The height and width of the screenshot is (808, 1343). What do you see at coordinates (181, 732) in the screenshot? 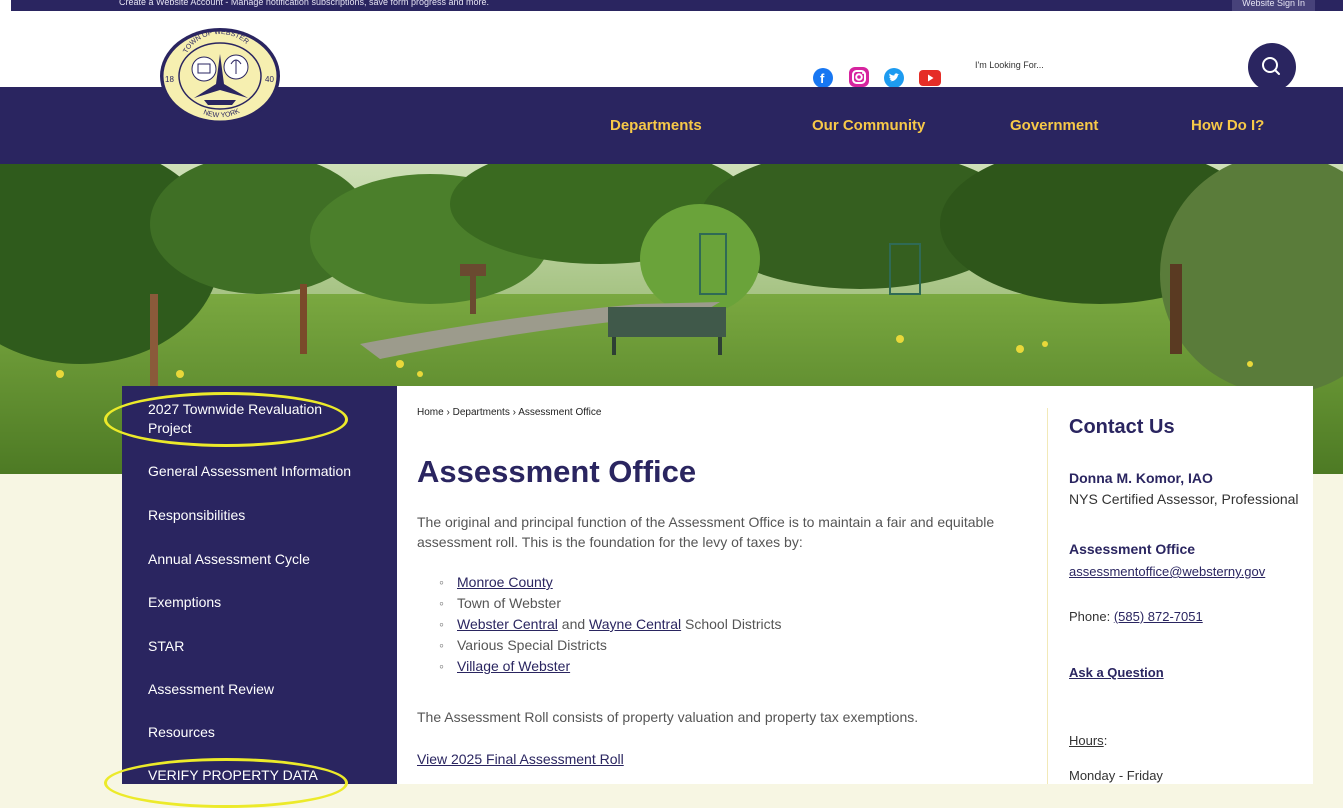
I see `sidebar-item-resources: Resources` at bounding box center [181, 732].